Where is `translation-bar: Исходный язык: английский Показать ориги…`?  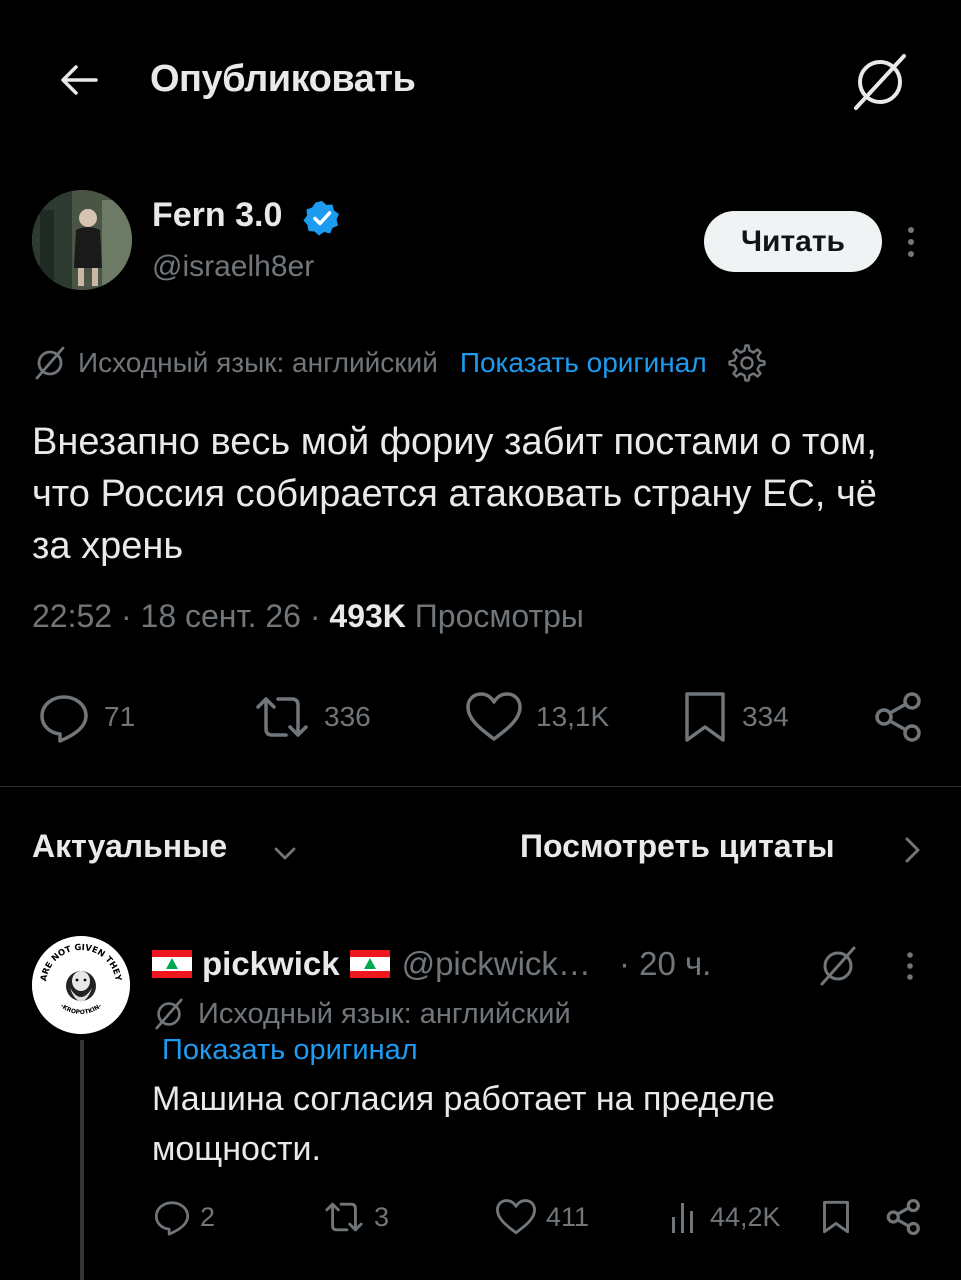 translation-bar: Исходный язык: английский Показать ориги… is located at coordinates (399, 363).